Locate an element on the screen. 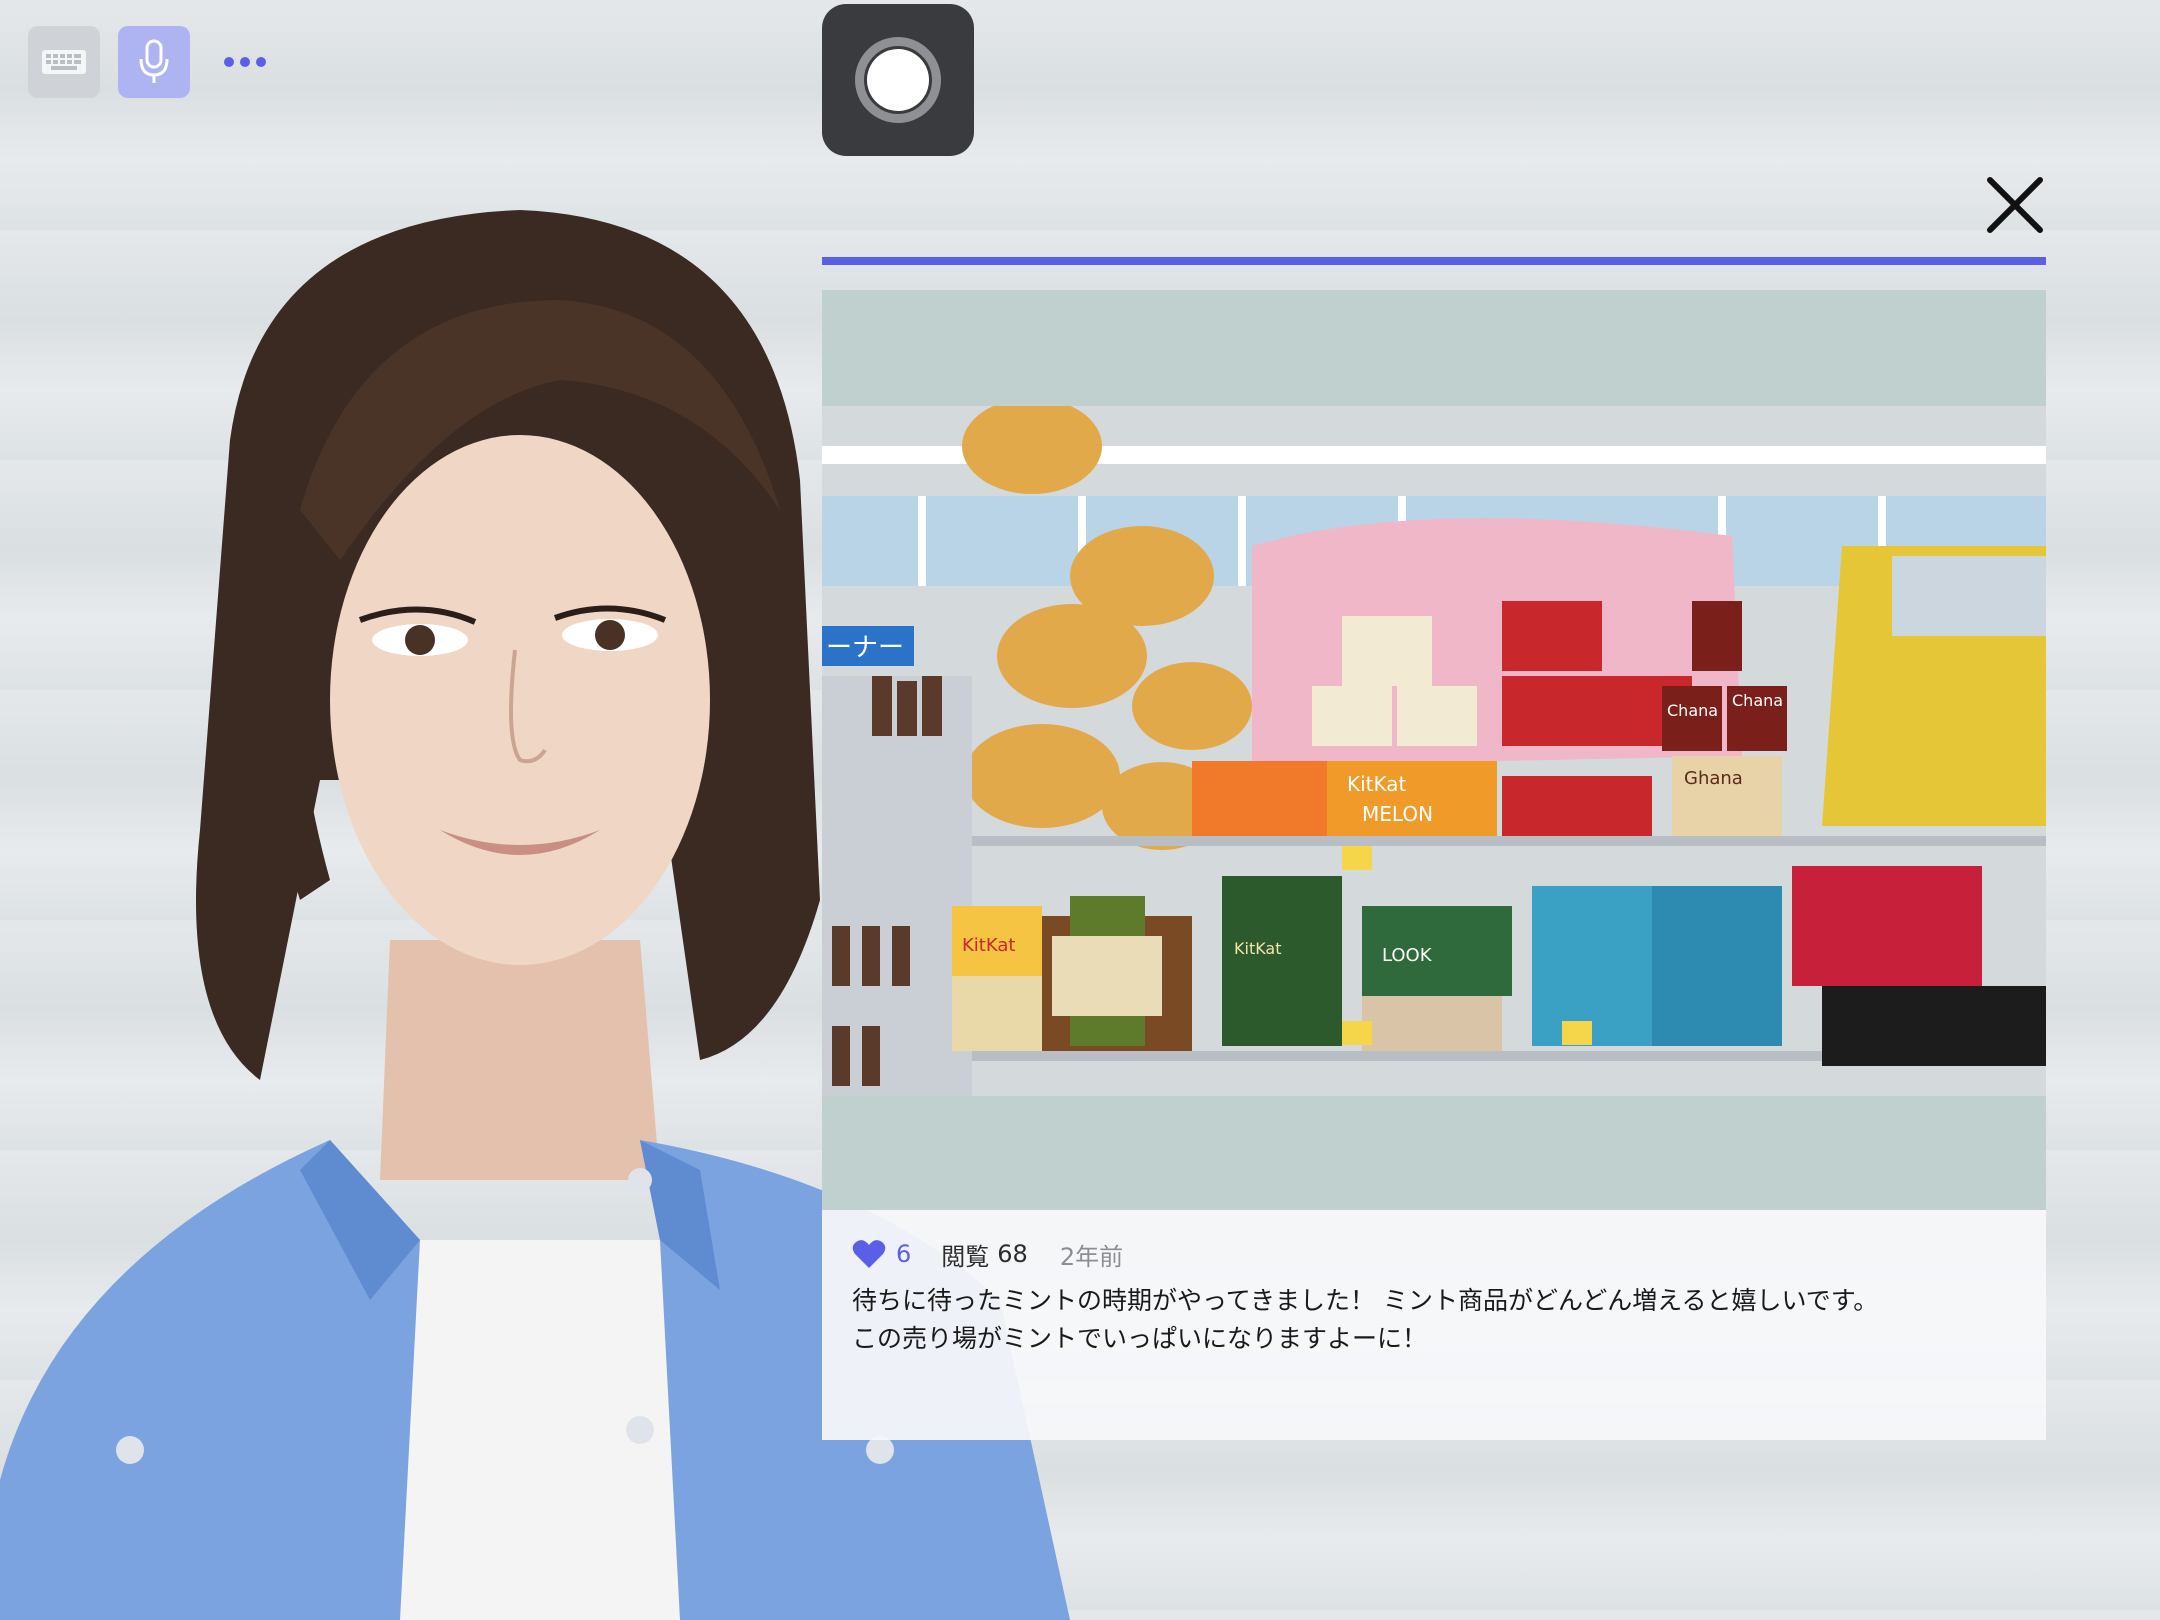 Image resolution: width=2160 pixels, height=1620 pixels. more-button is located at coordinates (245, 62).